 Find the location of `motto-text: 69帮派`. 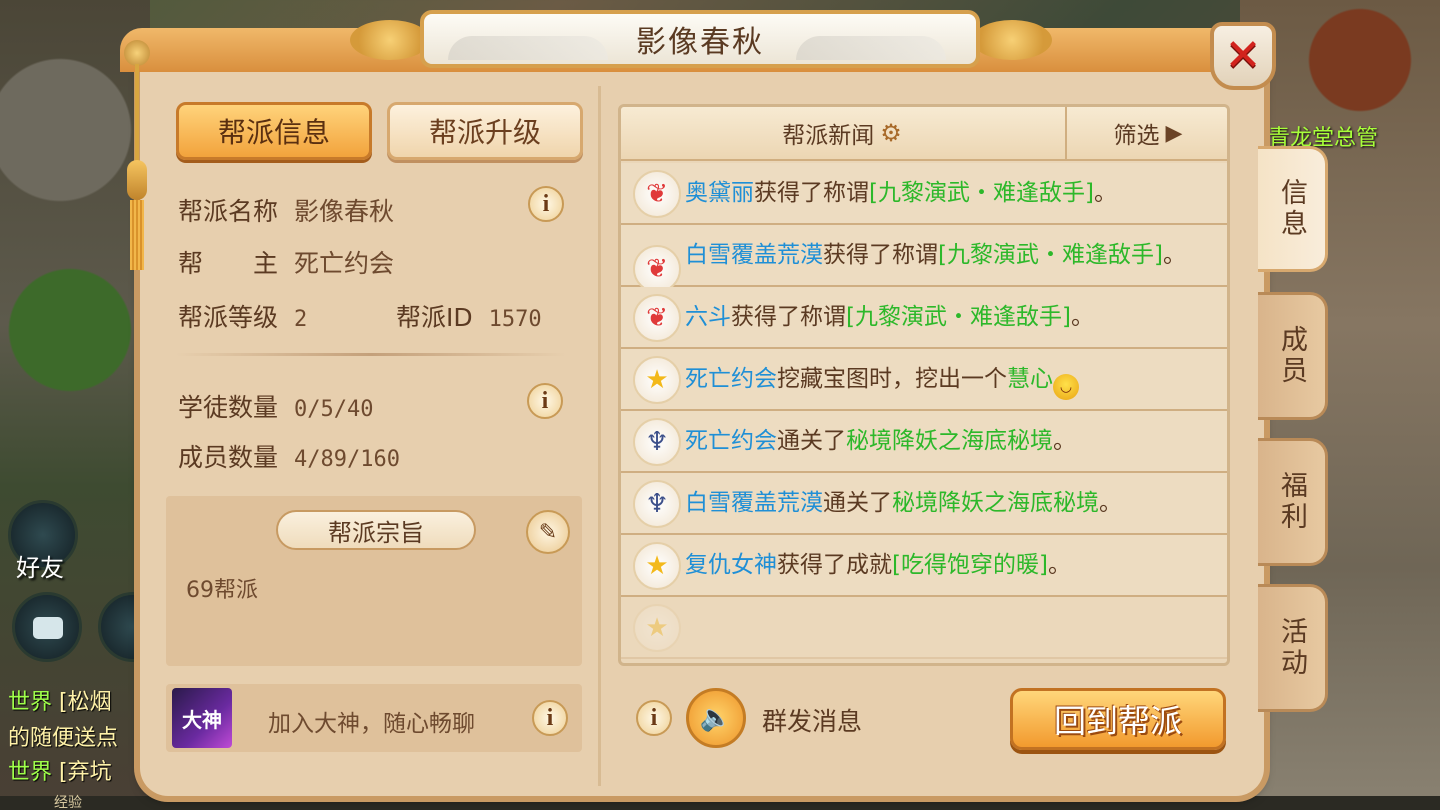

motto-text: 69帮派 is located at coordinates (222, 590).